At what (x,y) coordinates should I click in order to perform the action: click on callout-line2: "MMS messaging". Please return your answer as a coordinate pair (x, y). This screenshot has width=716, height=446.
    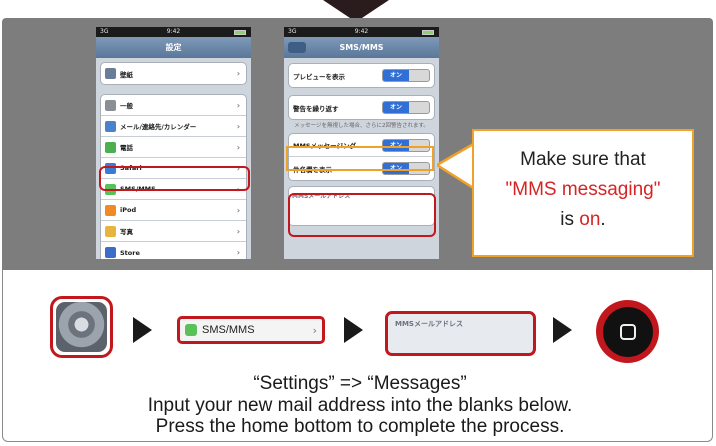
    Looking at the image, I should click on (583, 189).